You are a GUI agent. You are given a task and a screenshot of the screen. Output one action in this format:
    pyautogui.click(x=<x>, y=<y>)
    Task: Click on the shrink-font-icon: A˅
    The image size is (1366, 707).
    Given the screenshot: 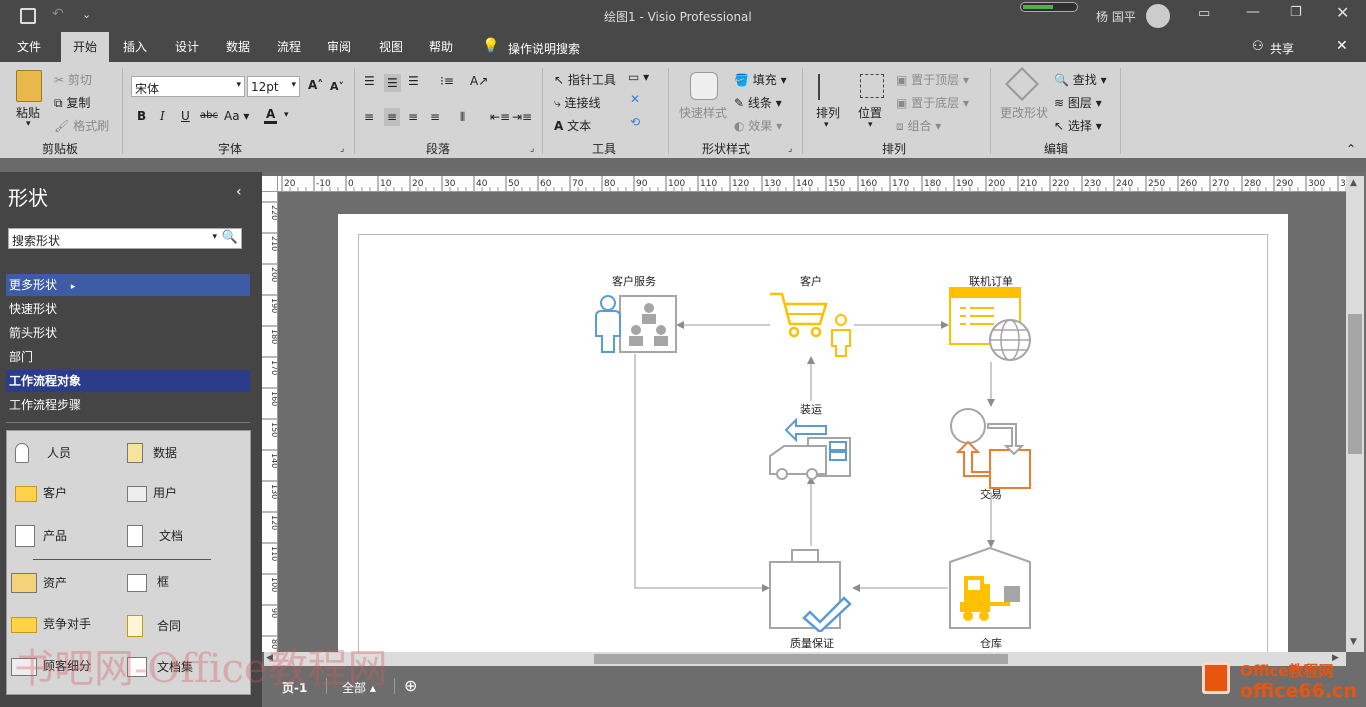 What is the action you would take?
    pyautogui.click(x=337, y=86)
    